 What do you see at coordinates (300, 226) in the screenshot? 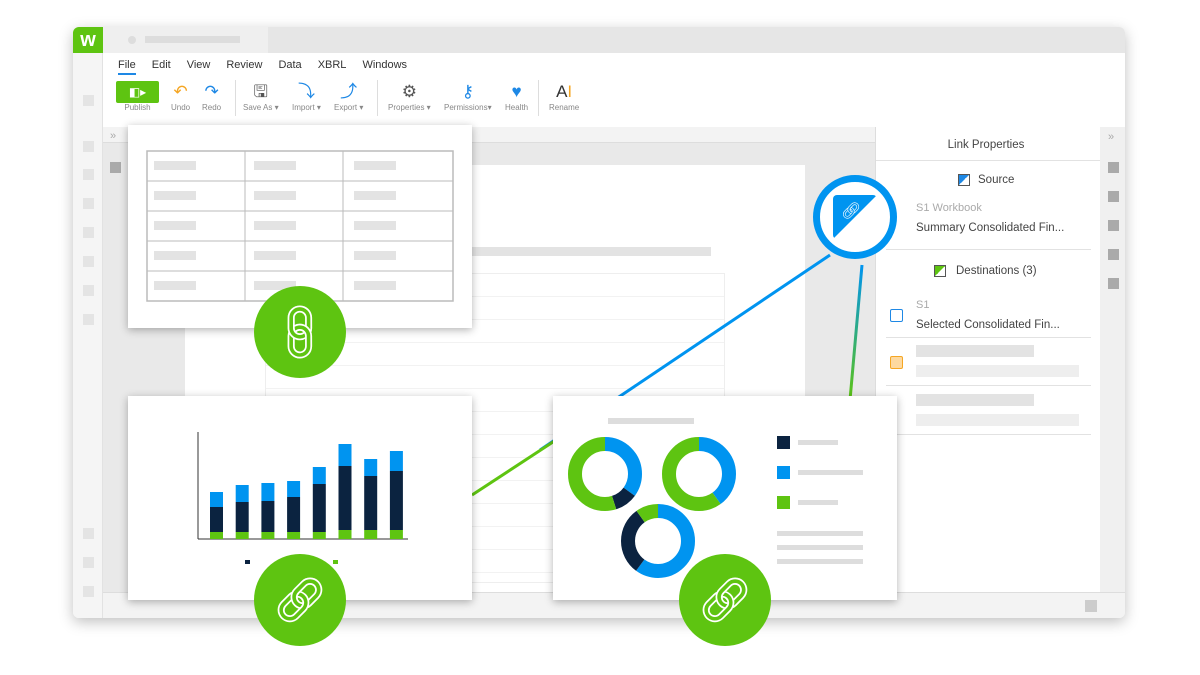
I see `table-illustration` at bounding box center [300, 226].